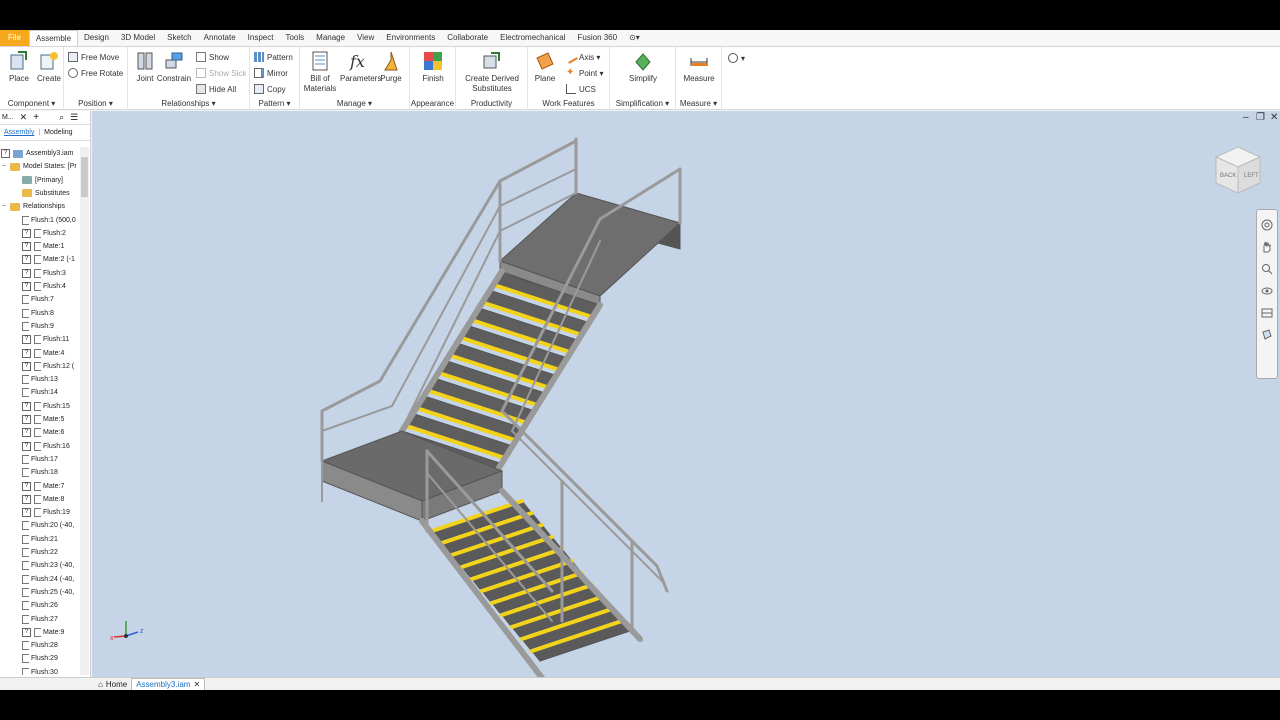  Describe the element at coordinates (643, 67) in the screenshot. I see `simplify-button: Simplify` at that location.